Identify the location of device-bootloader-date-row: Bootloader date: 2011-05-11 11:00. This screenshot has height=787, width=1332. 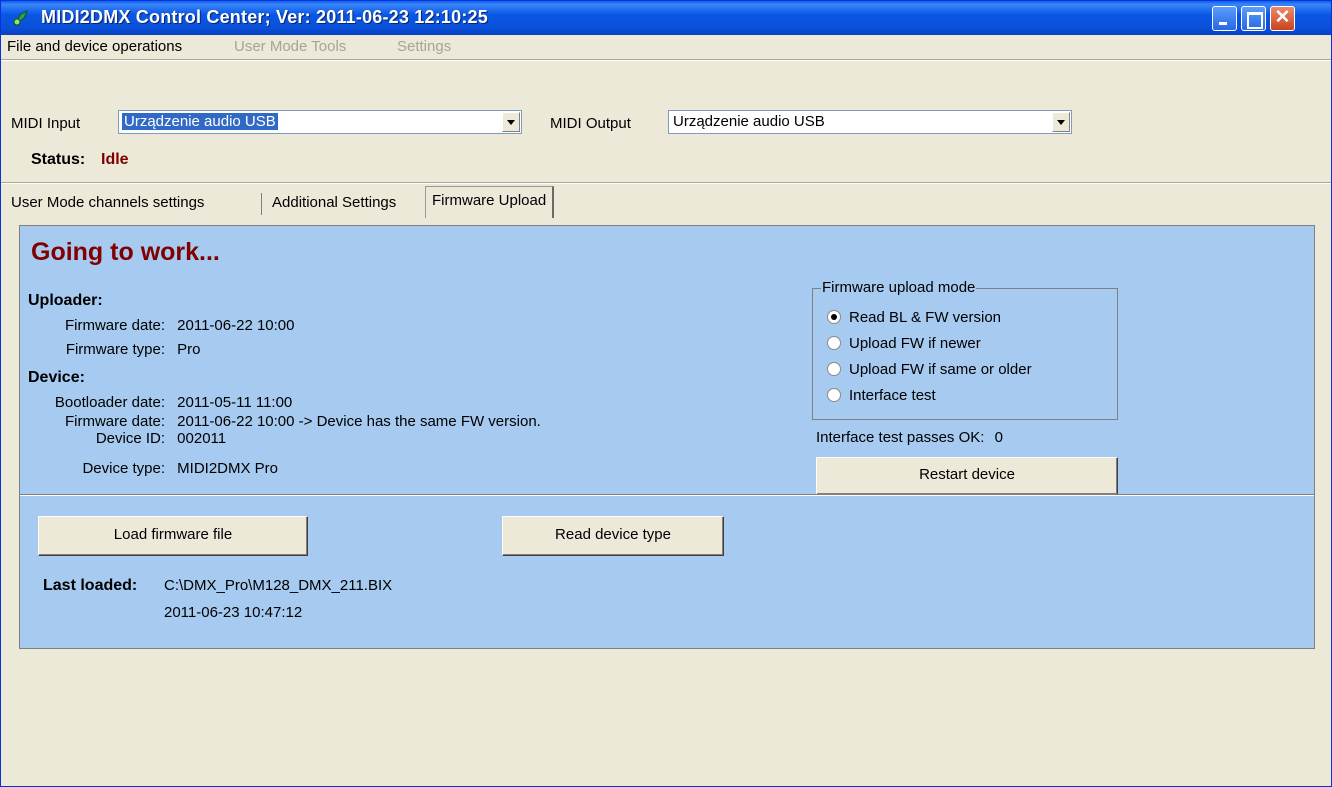
(157, 402).